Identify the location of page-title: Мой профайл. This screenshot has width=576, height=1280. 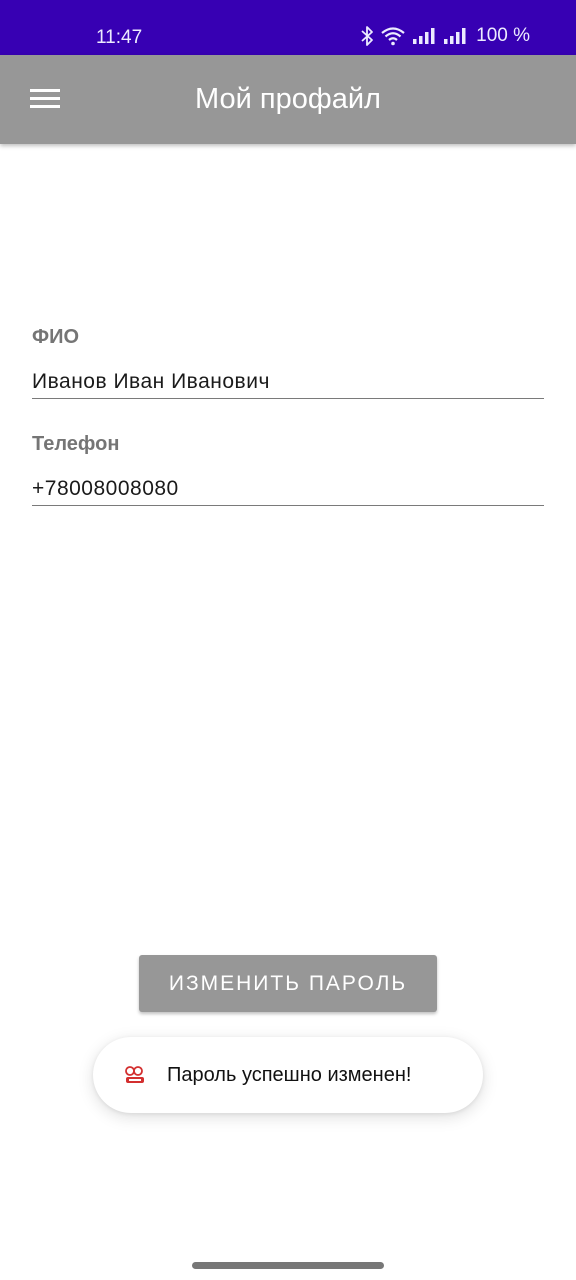
(288, 99).